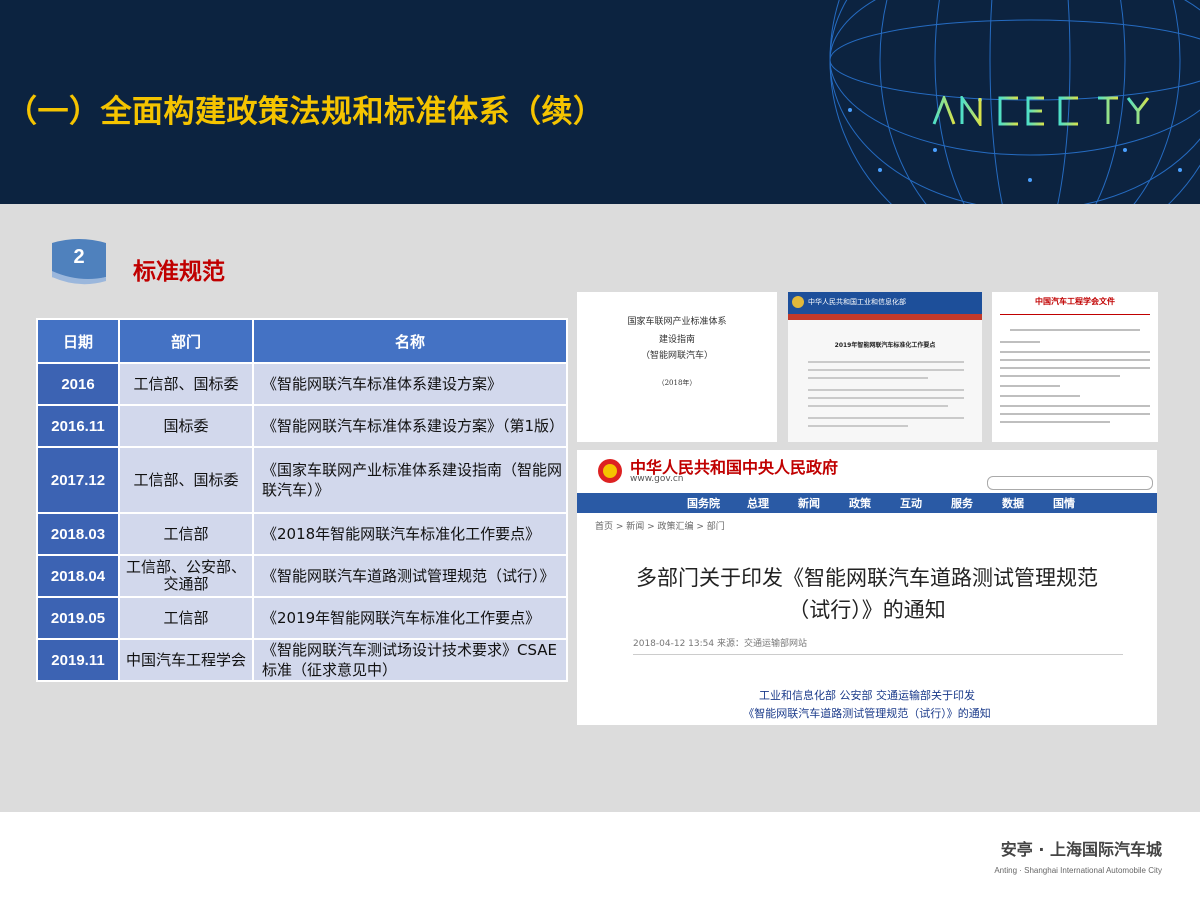 Image resolution: width=1200 pixels, height=900 pixels. What do you see at coordinates (798, 302) in the screenshot?
I see `emblem-icon` at bounding box center [798, 302].